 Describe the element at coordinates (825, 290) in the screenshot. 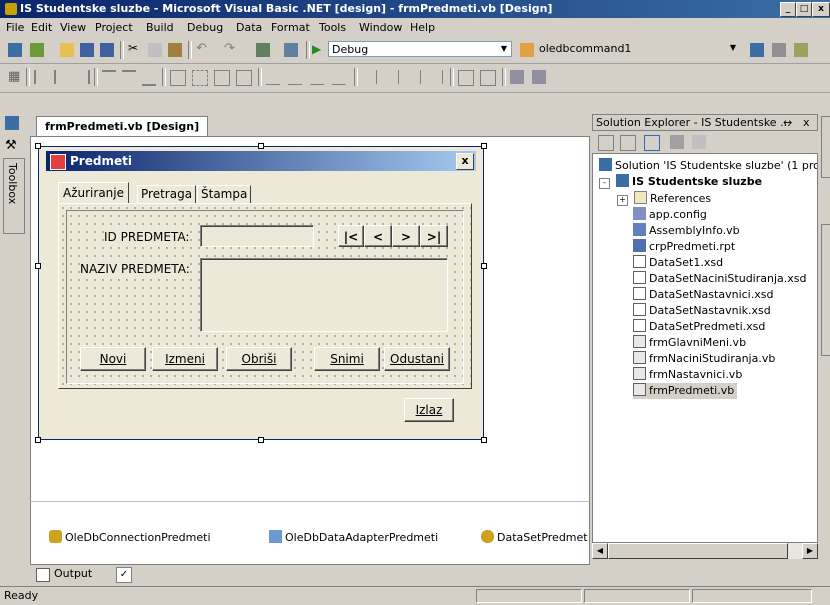

I see `class-view-tab` at that location.